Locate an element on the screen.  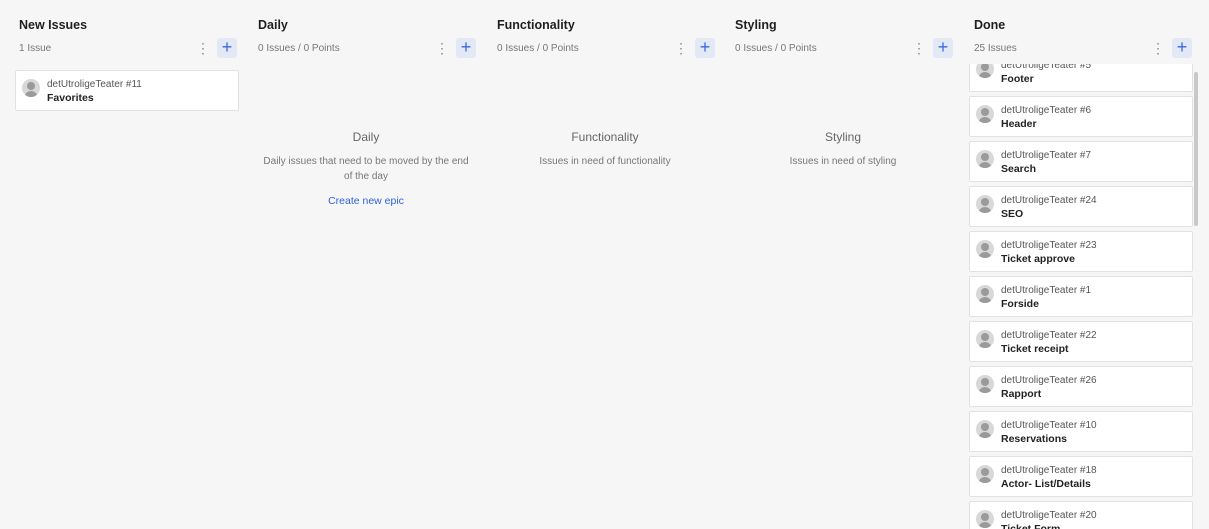
empty-state: Styling Issues in need of styling is located at coordinates (843, 149).